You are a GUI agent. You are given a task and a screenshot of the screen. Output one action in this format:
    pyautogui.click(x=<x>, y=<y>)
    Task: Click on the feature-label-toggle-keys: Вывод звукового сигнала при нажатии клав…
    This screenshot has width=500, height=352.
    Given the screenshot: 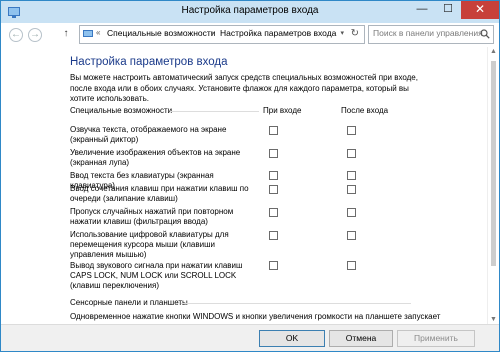 What is the action you would take?
    pyautogui.click(x=156, y=275)
    